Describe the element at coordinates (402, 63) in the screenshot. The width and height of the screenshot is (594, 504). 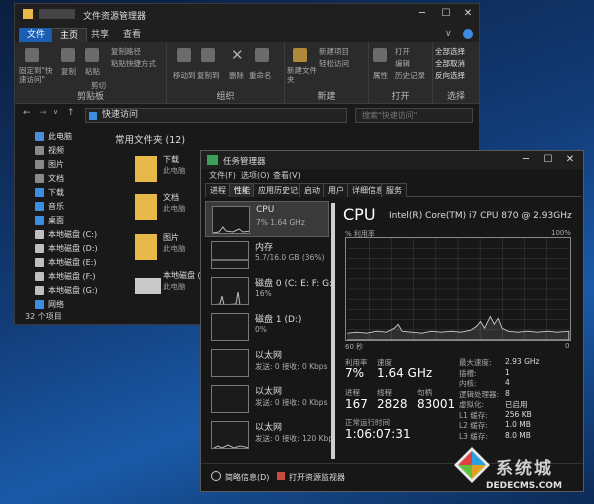
I see `edit-button: 编辑` at that location.